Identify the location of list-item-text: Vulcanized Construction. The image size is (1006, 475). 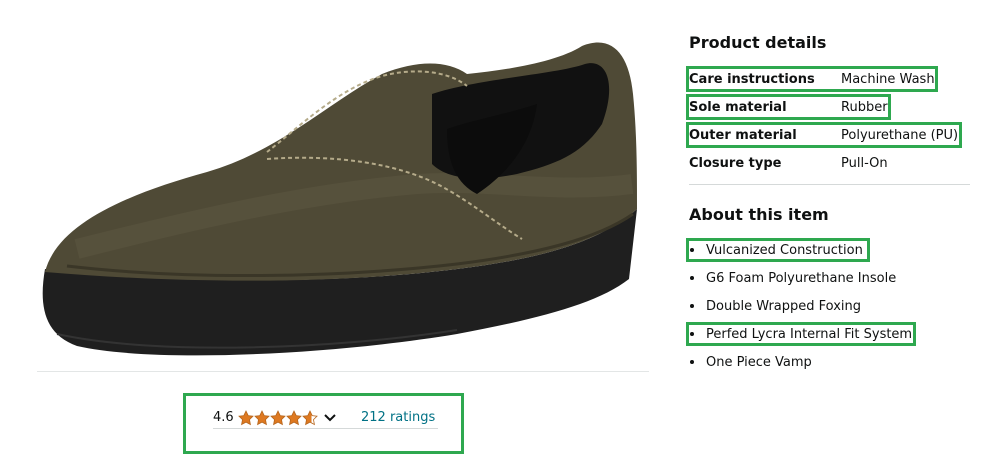
(784, 250).